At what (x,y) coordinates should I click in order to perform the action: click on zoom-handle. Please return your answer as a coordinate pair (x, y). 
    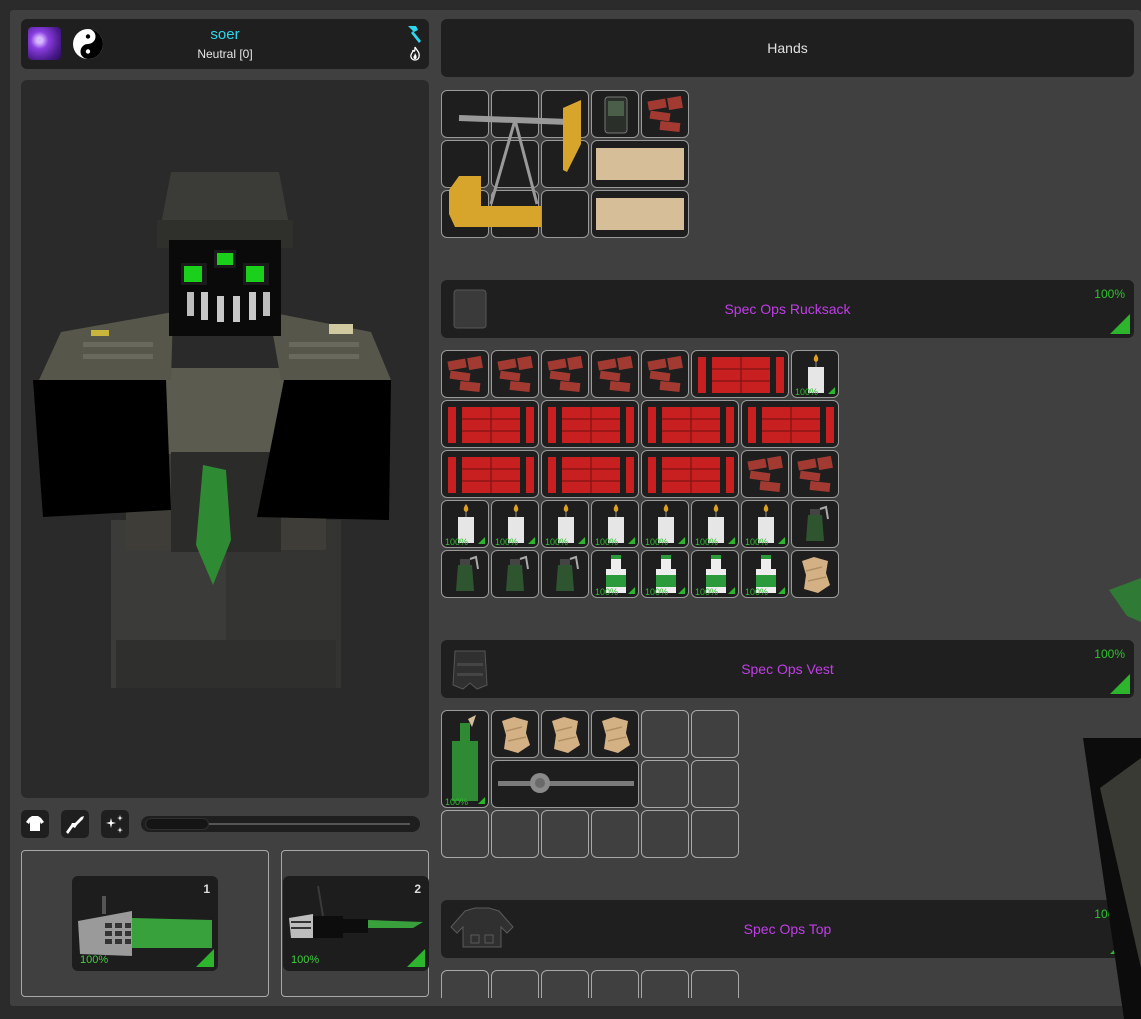
    Looking at the image, I should click on (177, 824).